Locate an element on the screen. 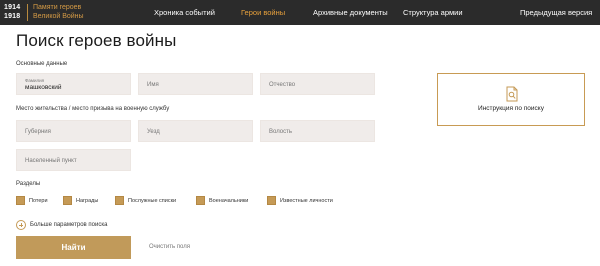  patronymic-field: Отчество is located at coordinates (317, 84).